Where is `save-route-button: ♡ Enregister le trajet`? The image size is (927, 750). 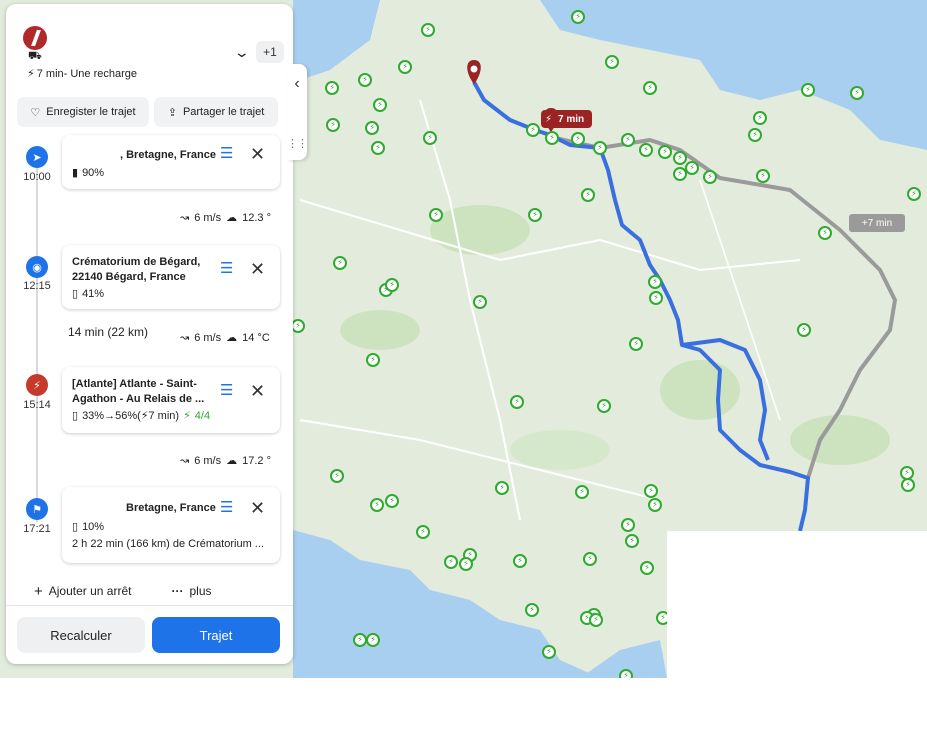 save-route-button: ♡ Enregister le trajet is located at coordinates (83, 112).